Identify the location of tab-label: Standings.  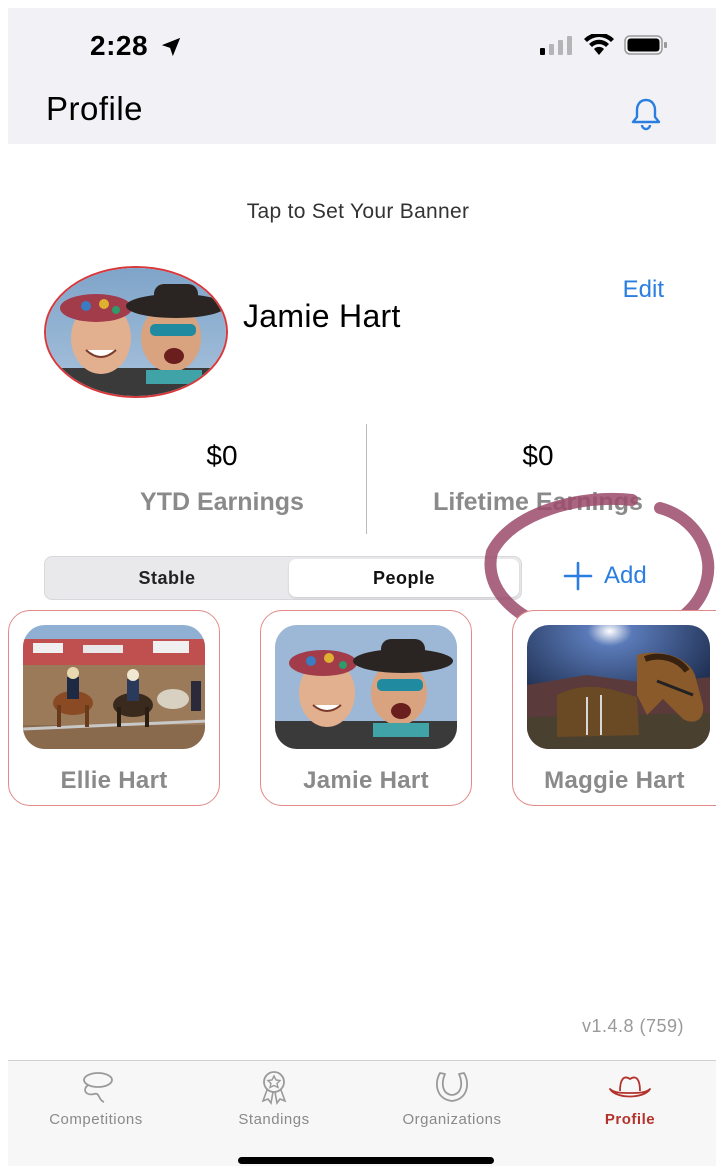
(274, 1119).